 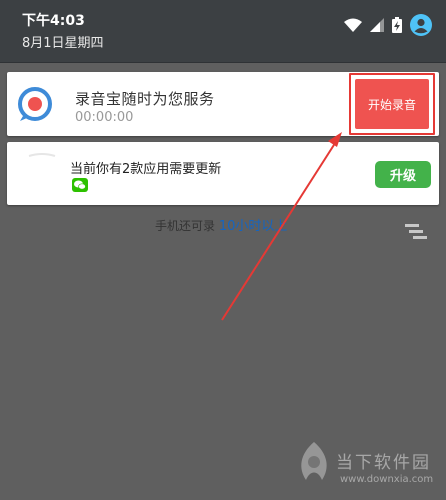 What do you see at coordinates (314, 461) in the screenshot?
I see `watermark-logo` at bounding box center [314, 461].